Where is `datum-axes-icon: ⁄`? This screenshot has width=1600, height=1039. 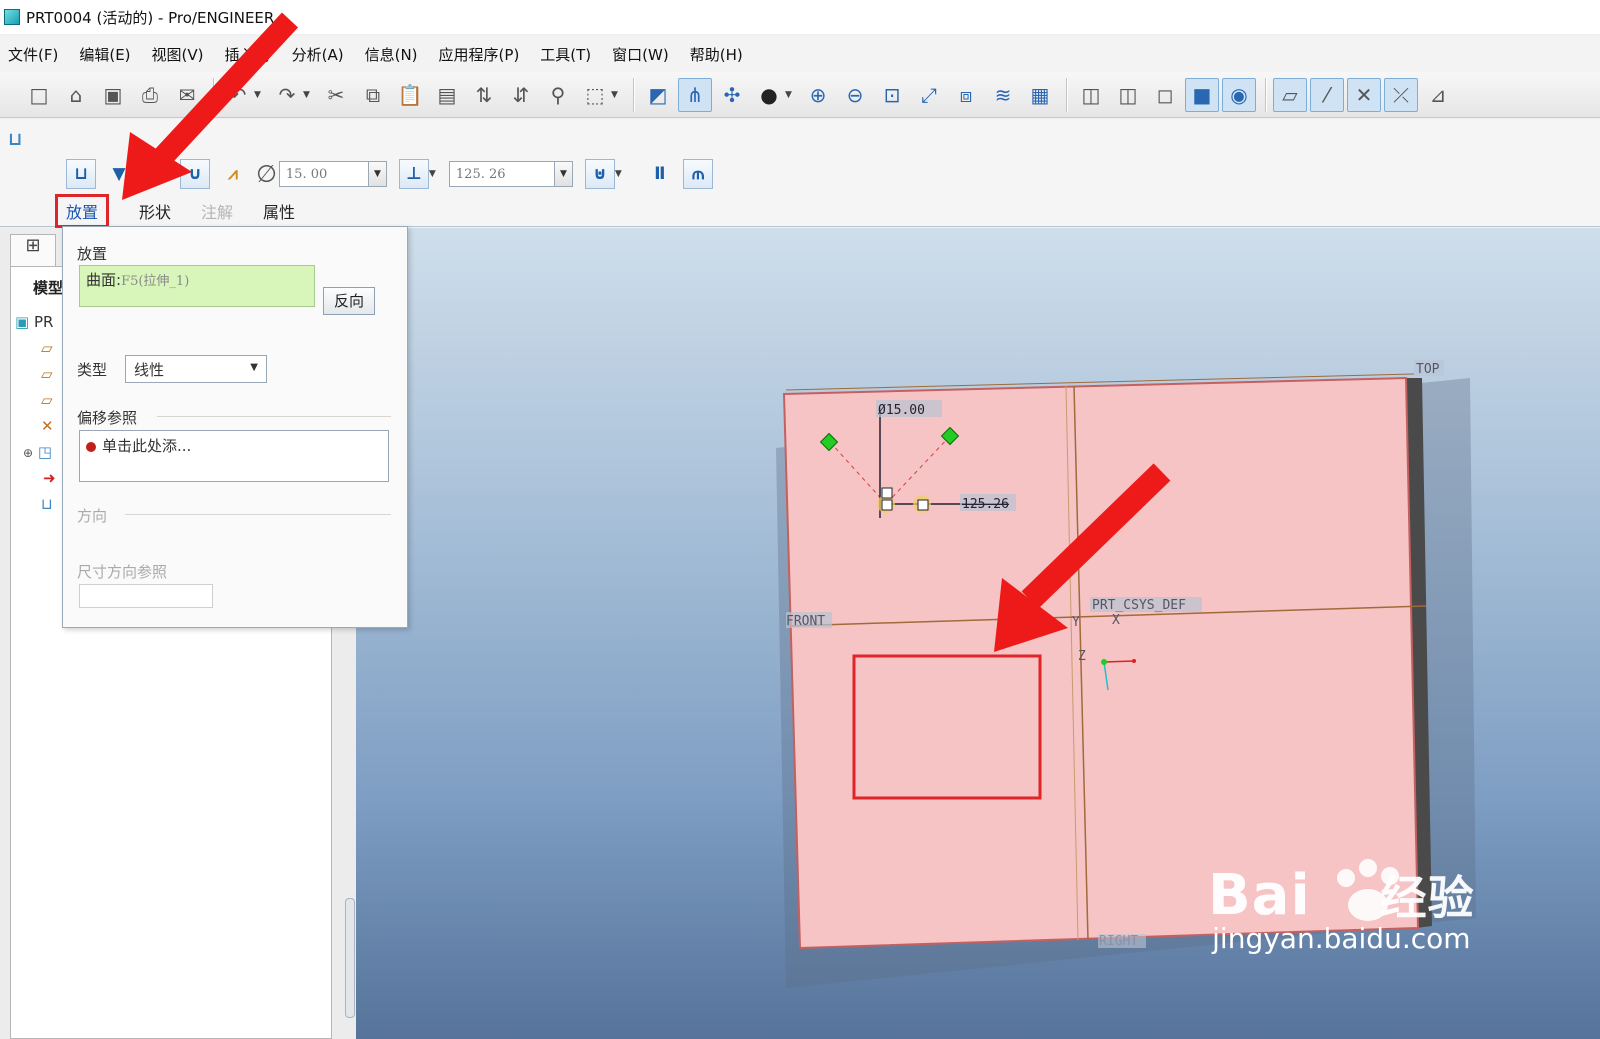 datum-axes-icon: ⁄ is located at coordinates (1327, 94).